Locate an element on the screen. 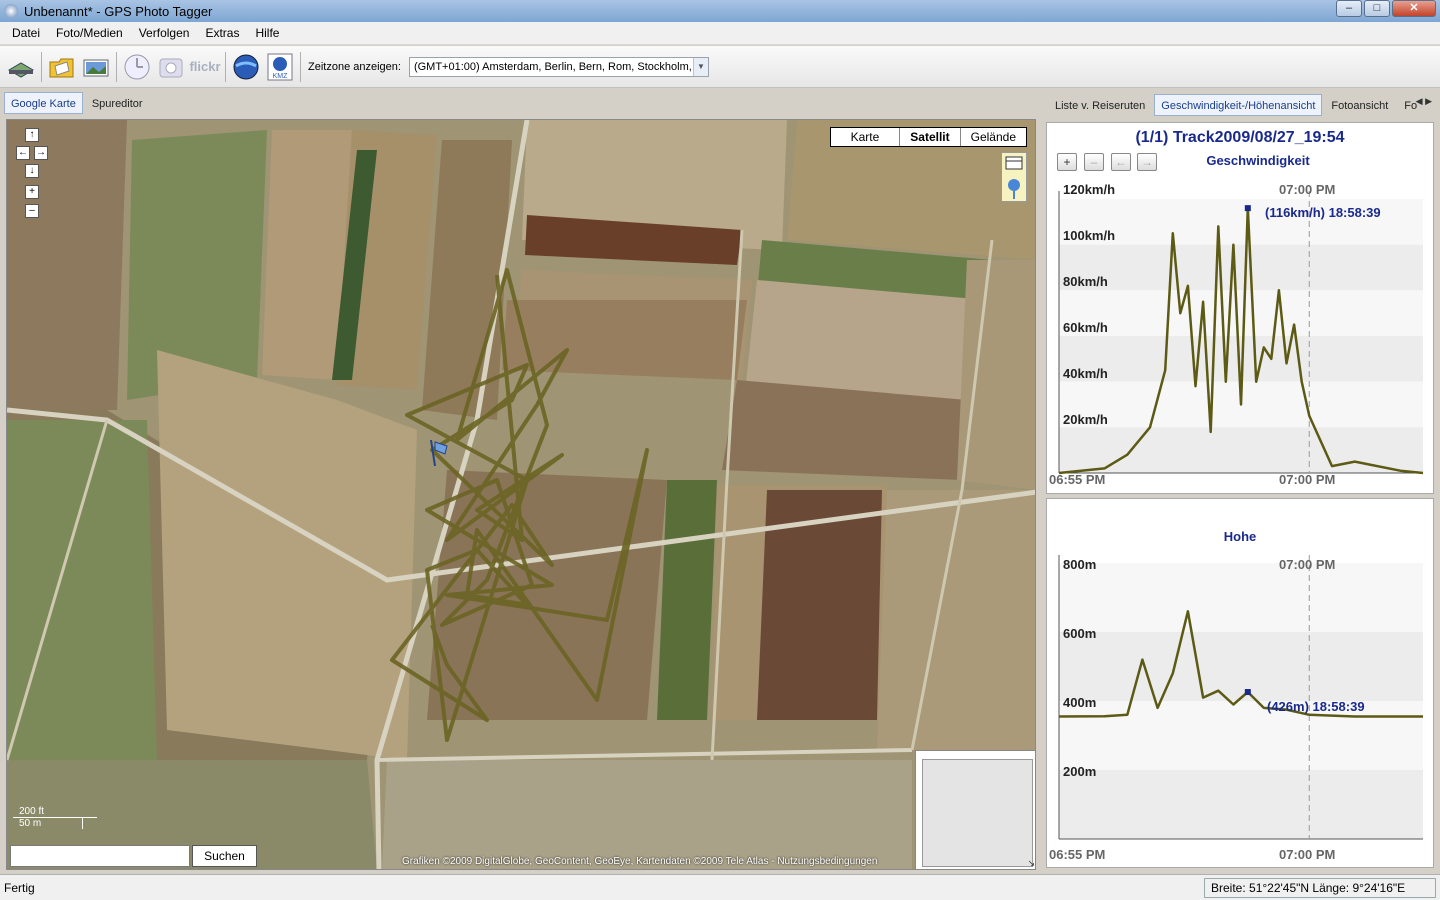  y-label: 60km/h is located at coordinates (1085, 327).